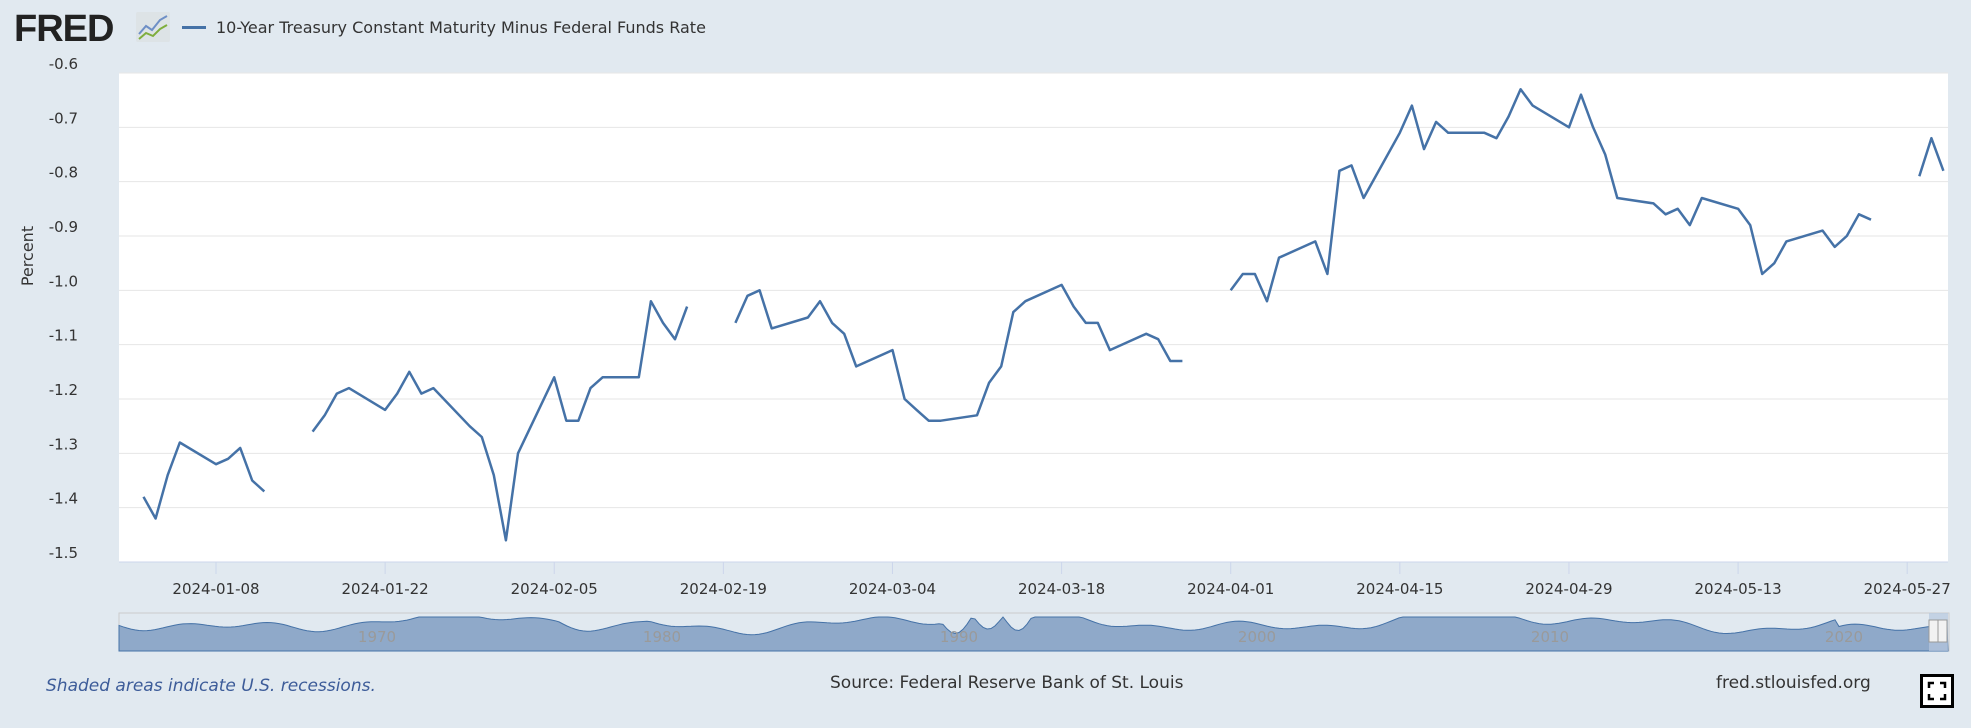 Image resolution: width=1971 pixels, height=728 pixels. What do you see at coordinates (377, 637) in the screenshot?
I see `navigator-year-label: 1970` at bounding box center [377, 637].